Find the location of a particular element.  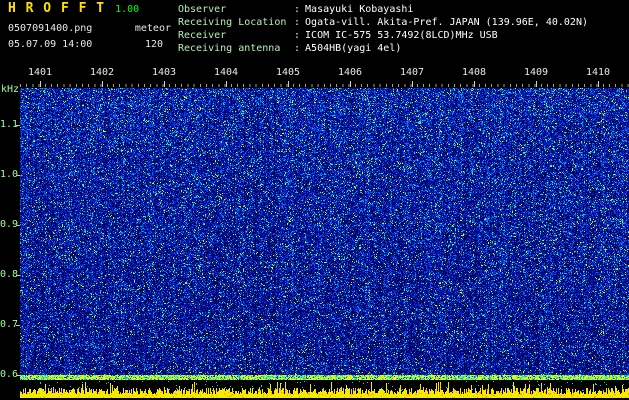

freq-tick-label: 0.8 is located at coordinates (9, 274).